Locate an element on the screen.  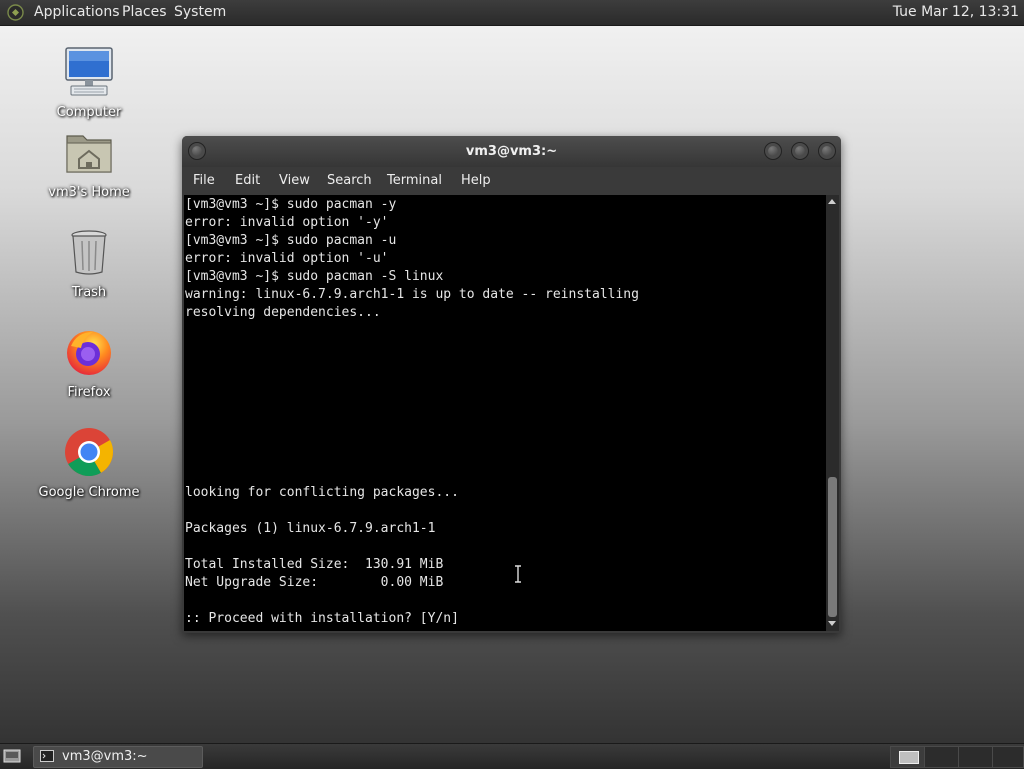
terminal-line: [vm3@vm3 ~]$ sudo pacman -y is located at coordinates (291, 204).